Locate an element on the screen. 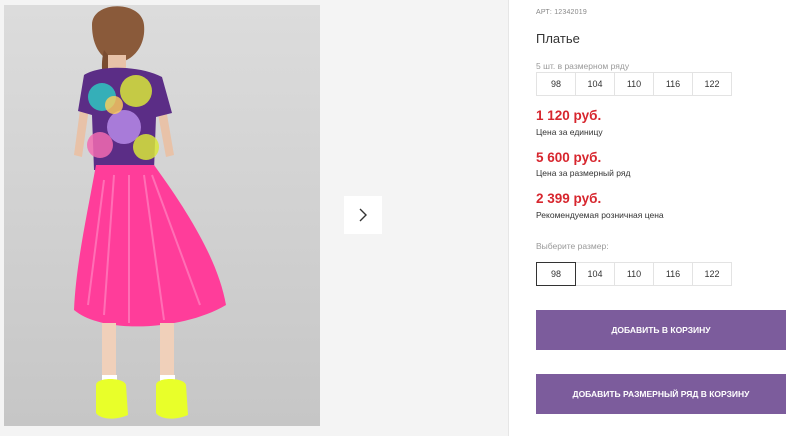 This screenshot has height=436, width=800. price-retail-caption: Рекомендуемая розничная цена is located at coordinates (600, 215).